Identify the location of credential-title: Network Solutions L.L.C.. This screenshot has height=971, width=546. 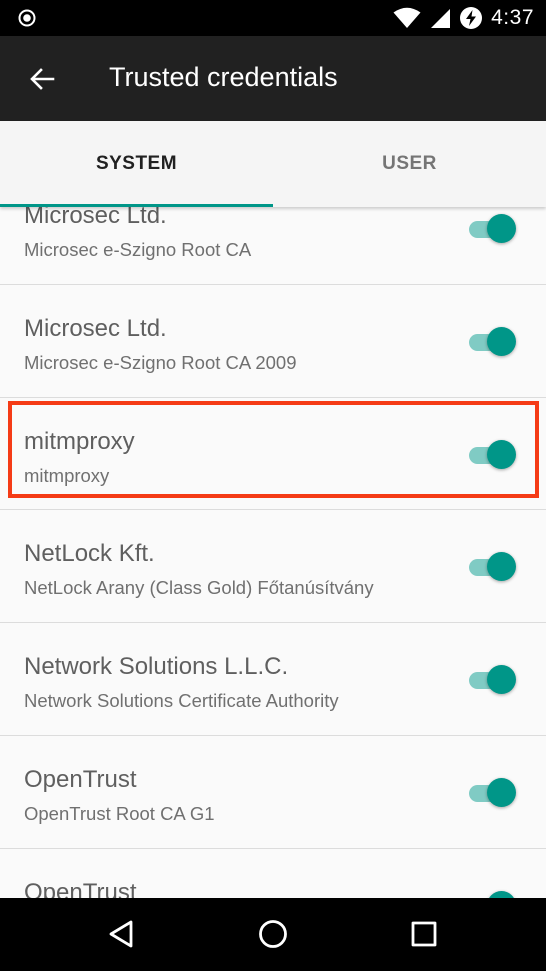
(156, 667).